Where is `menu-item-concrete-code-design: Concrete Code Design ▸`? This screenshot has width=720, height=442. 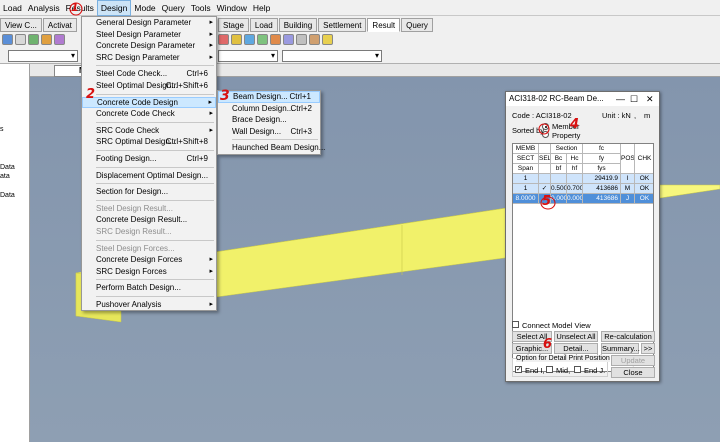 menu-item-concrete-code-design: Concrete Code Design ▸ is located at coordinates (149, 102).